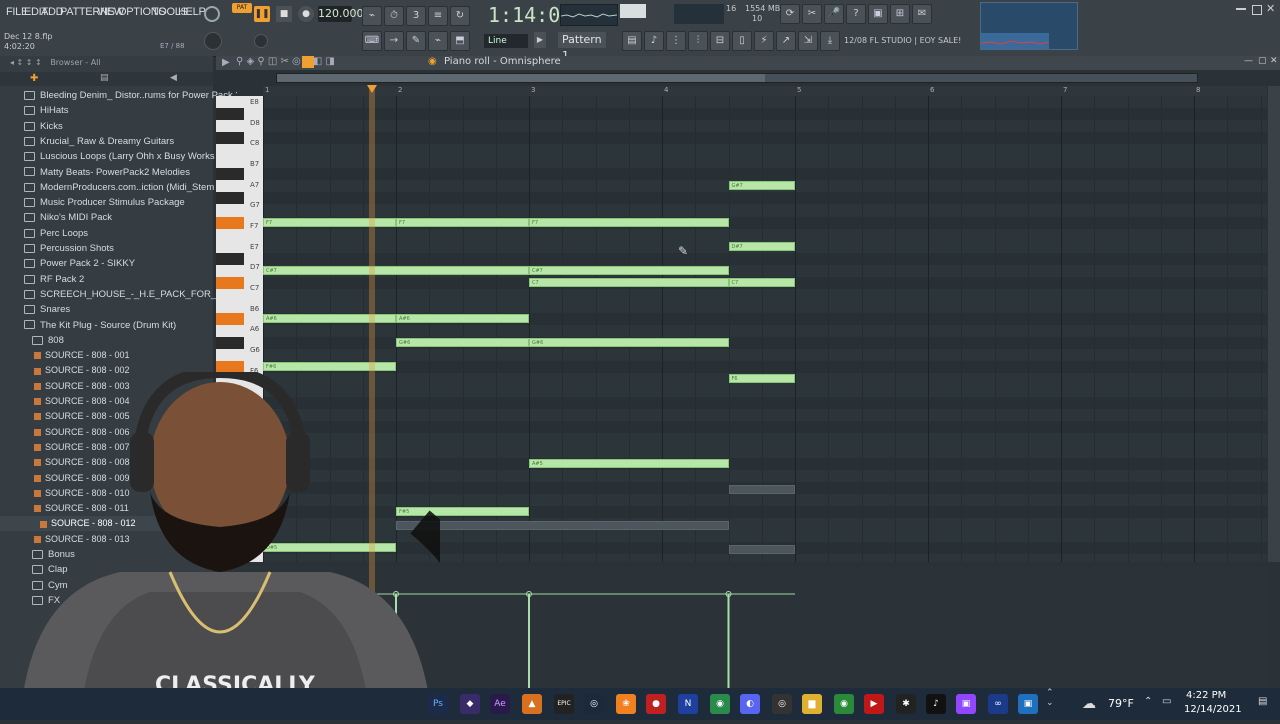 The image size is (1280, 724). I want to click on step-edit-icon: ≡, so click(438, 16).